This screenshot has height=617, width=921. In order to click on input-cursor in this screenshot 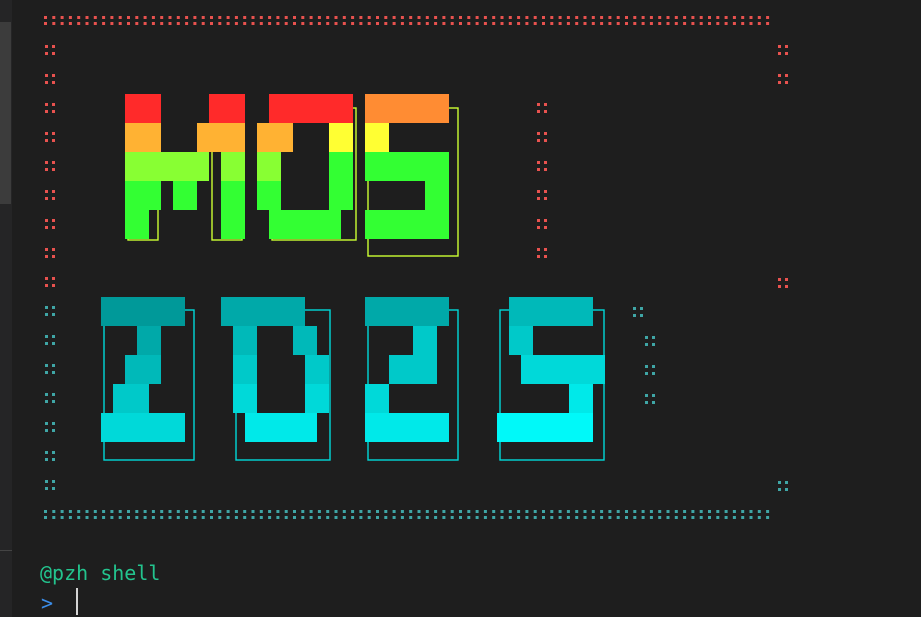, I will do `click(77, 601)`.